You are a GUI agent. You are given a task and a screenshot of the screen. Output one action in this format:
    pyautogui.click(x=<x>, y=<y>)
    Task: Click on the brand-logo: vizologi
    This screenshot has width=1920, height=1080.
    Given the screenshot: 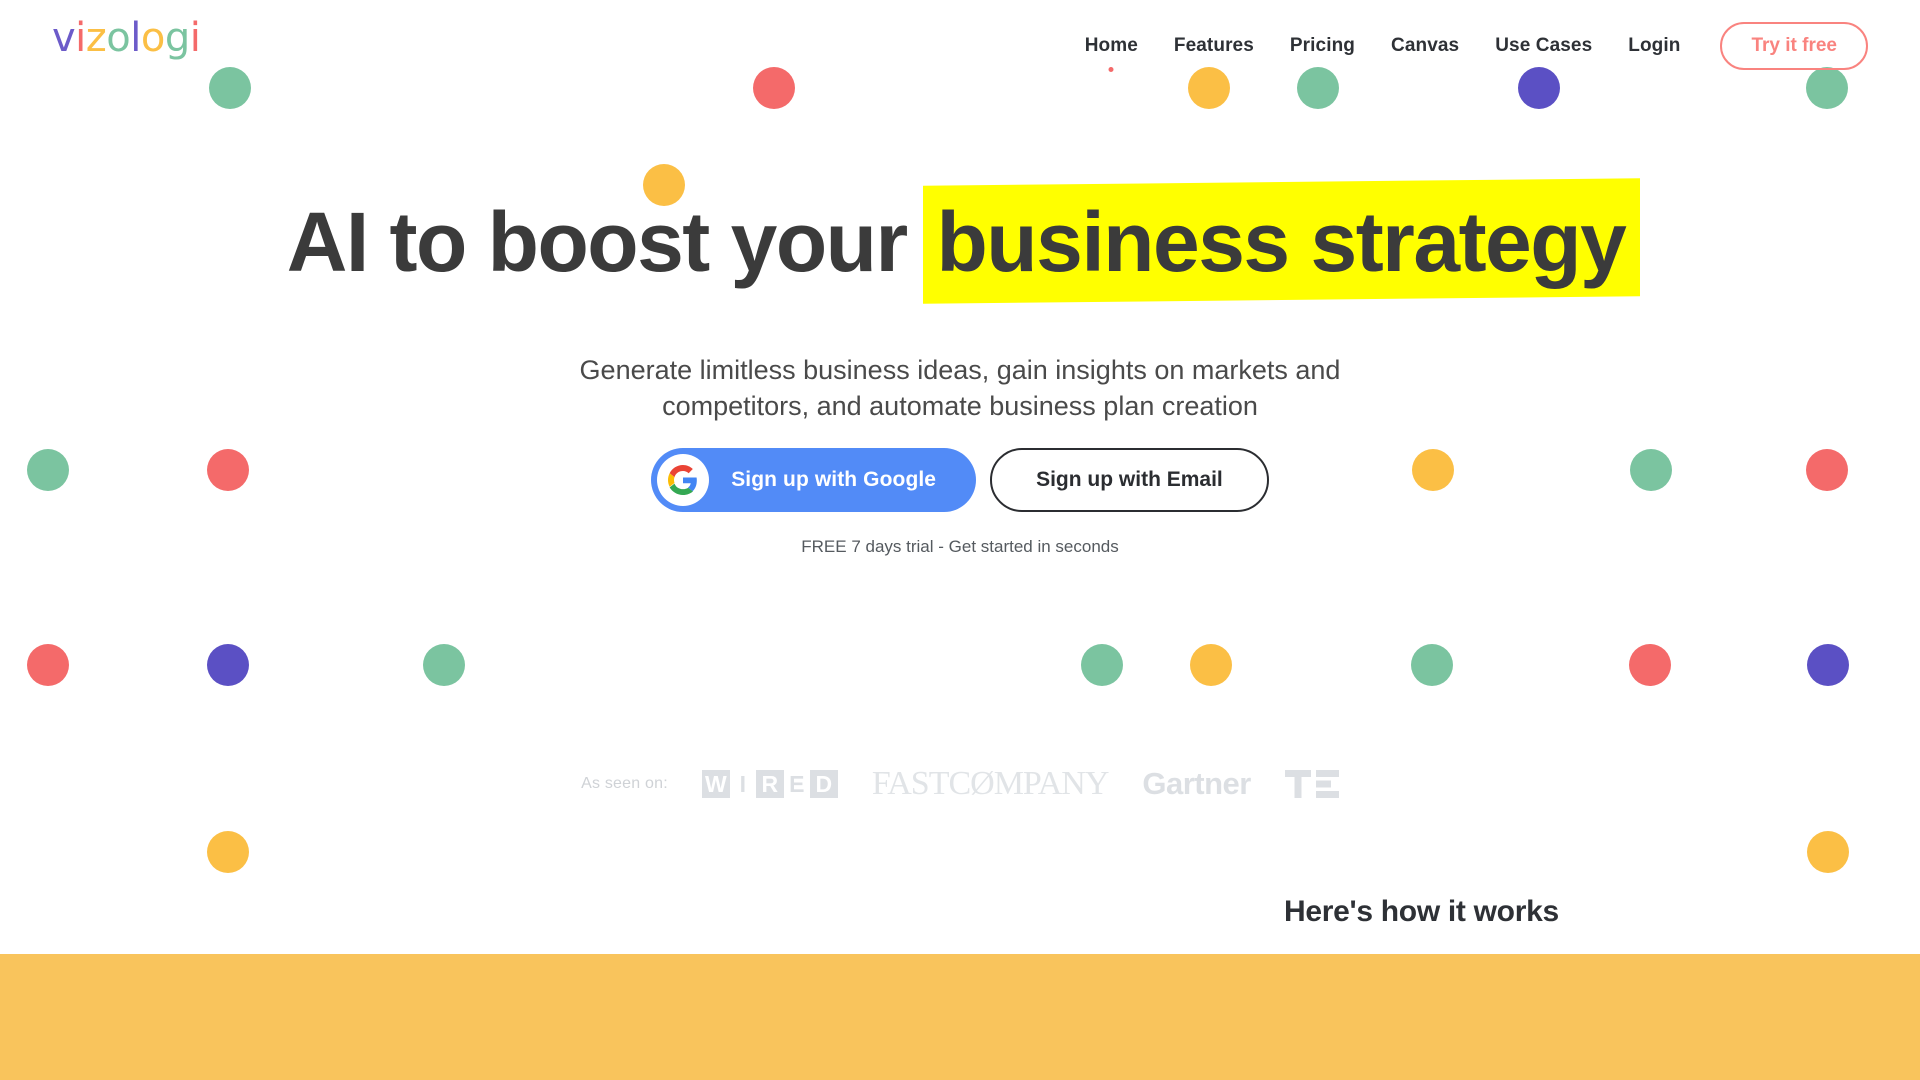 What is the action you would take?
    pyautogui.click(x=126, y=38)
    